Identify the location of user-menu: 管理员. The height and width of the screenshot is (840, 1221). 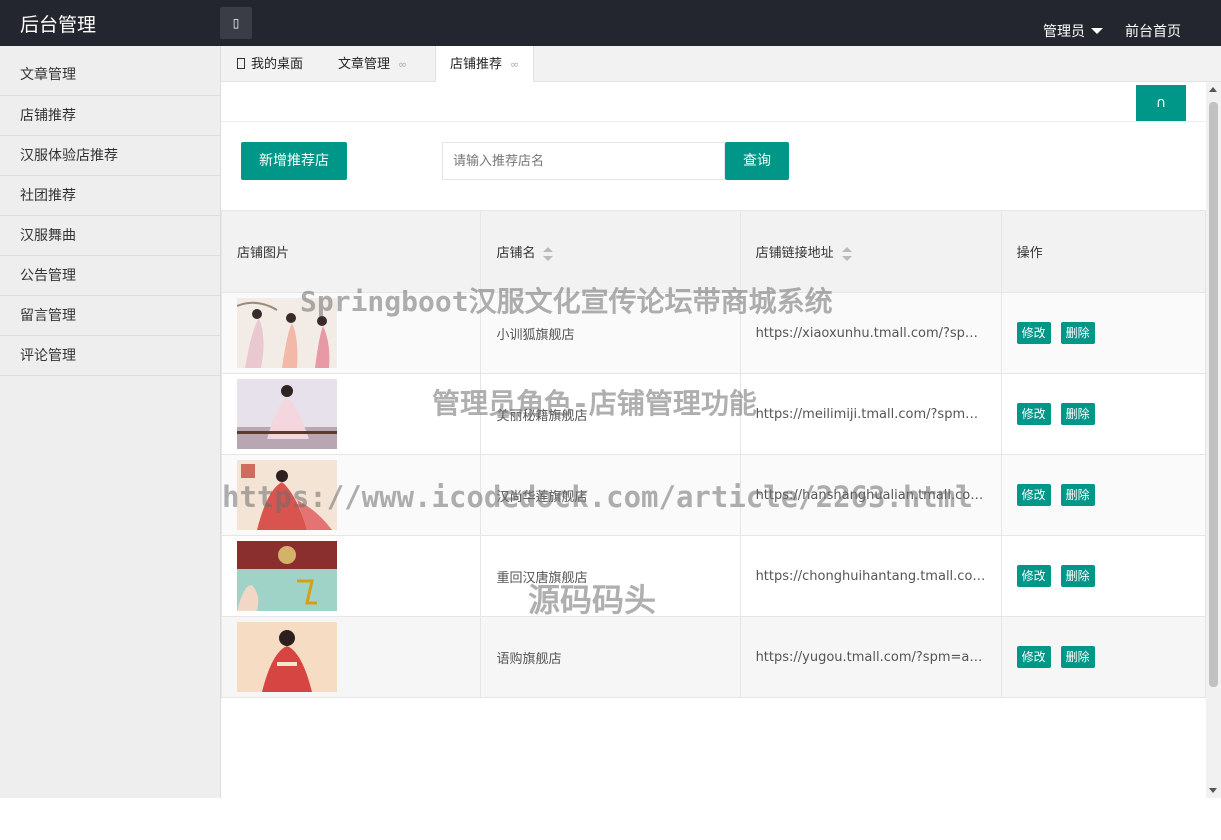
(1073, 31).